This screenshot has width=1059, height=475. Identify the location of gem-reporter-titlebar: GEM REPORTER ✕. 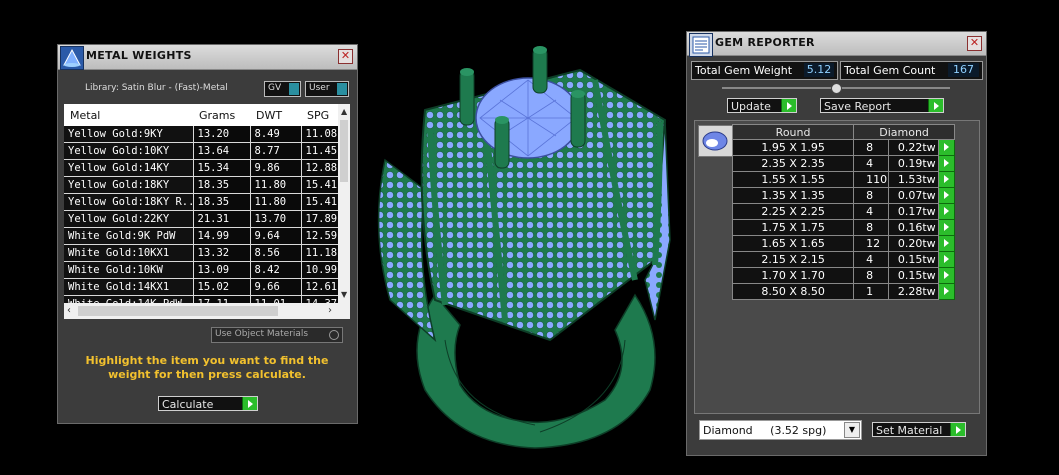
(836, 44).